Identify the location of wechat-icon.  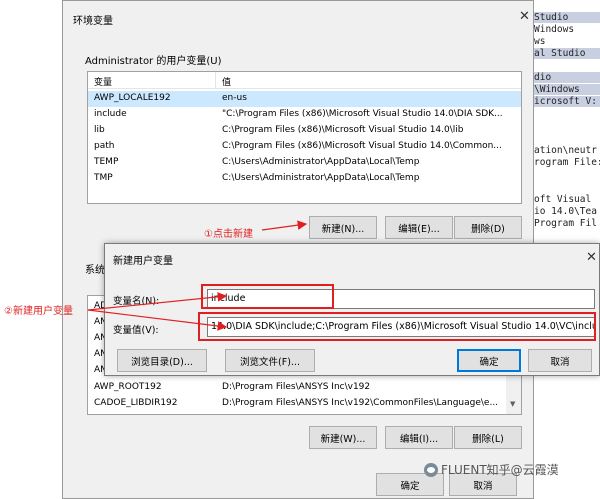
(431, 469).